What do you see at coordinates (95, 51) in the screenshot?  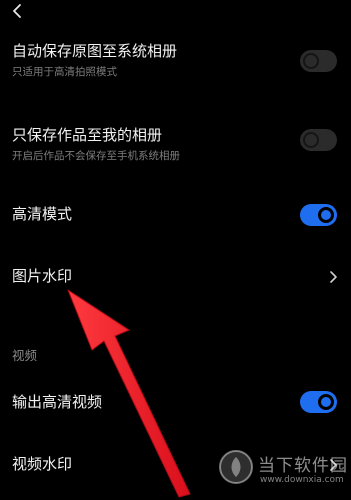 I see `setting-title: 自动保存原图至系统相册` at bounding box center [95, 51].